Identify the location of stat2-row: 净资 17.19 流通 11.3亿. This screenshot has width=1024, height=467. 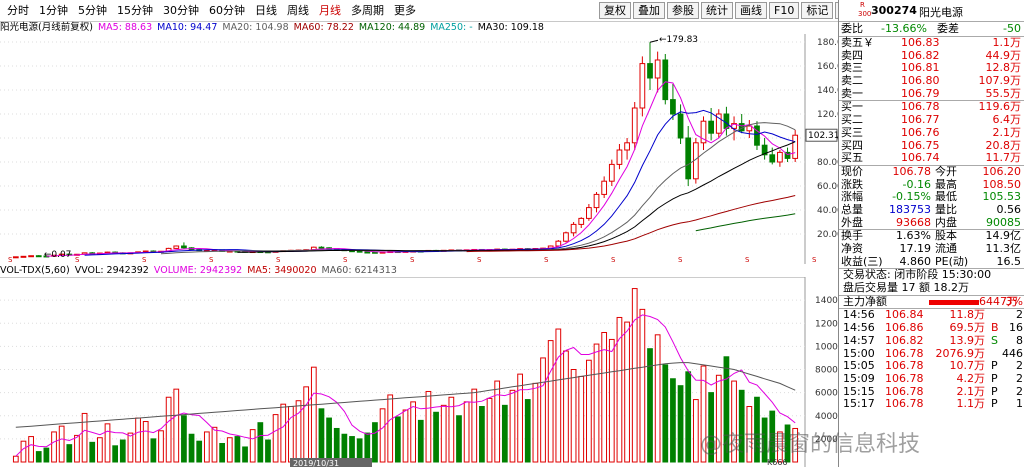
(931, 249).